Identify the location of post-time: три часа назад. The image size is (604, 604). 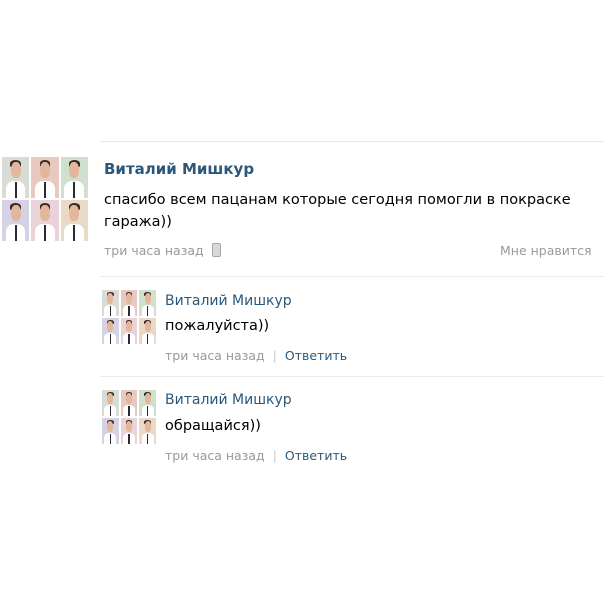
(154, 250).